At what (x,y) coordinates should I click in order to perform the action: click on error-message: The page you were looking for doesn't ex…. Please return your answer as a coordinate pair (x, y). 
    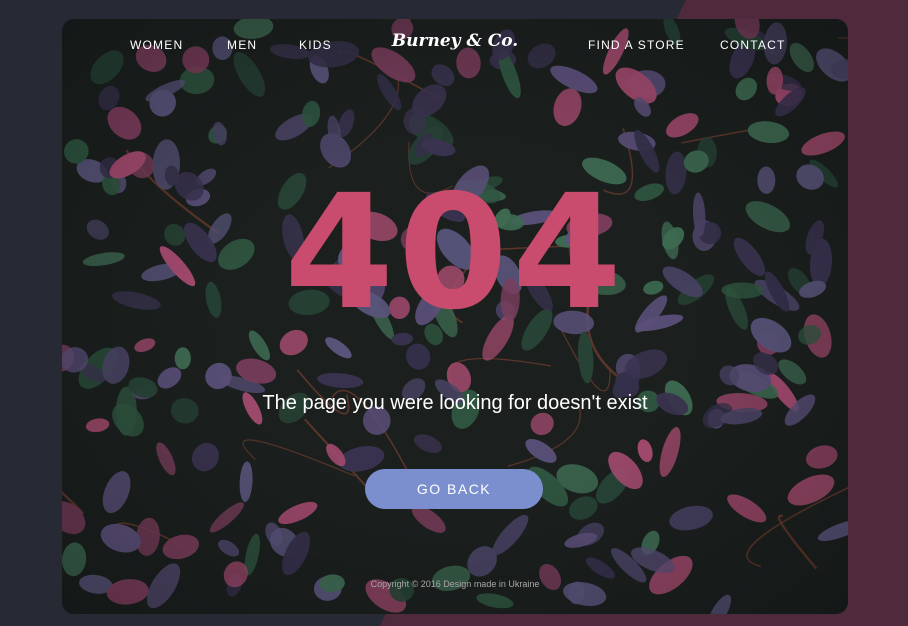
    Looking at the image, I should click on (455, 403).